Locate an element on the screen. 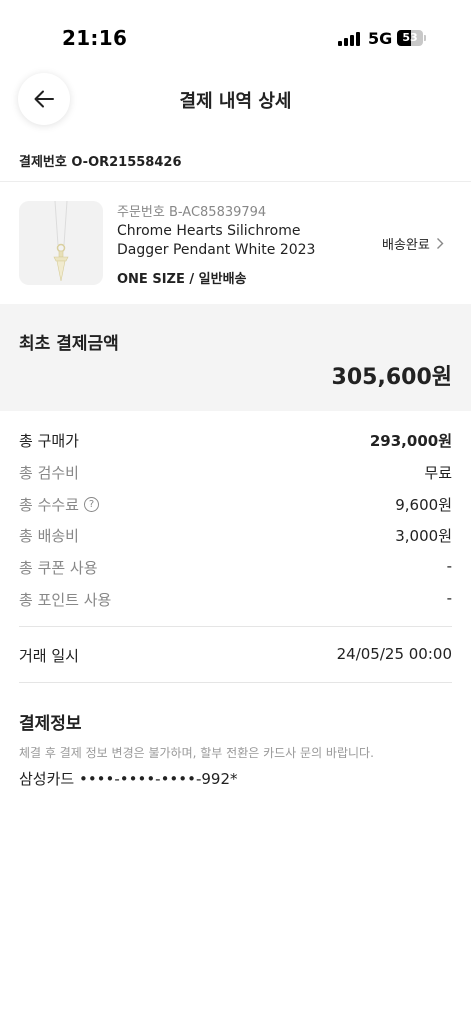  row-label: 총 검수비 is located at coordinates (49, 473).